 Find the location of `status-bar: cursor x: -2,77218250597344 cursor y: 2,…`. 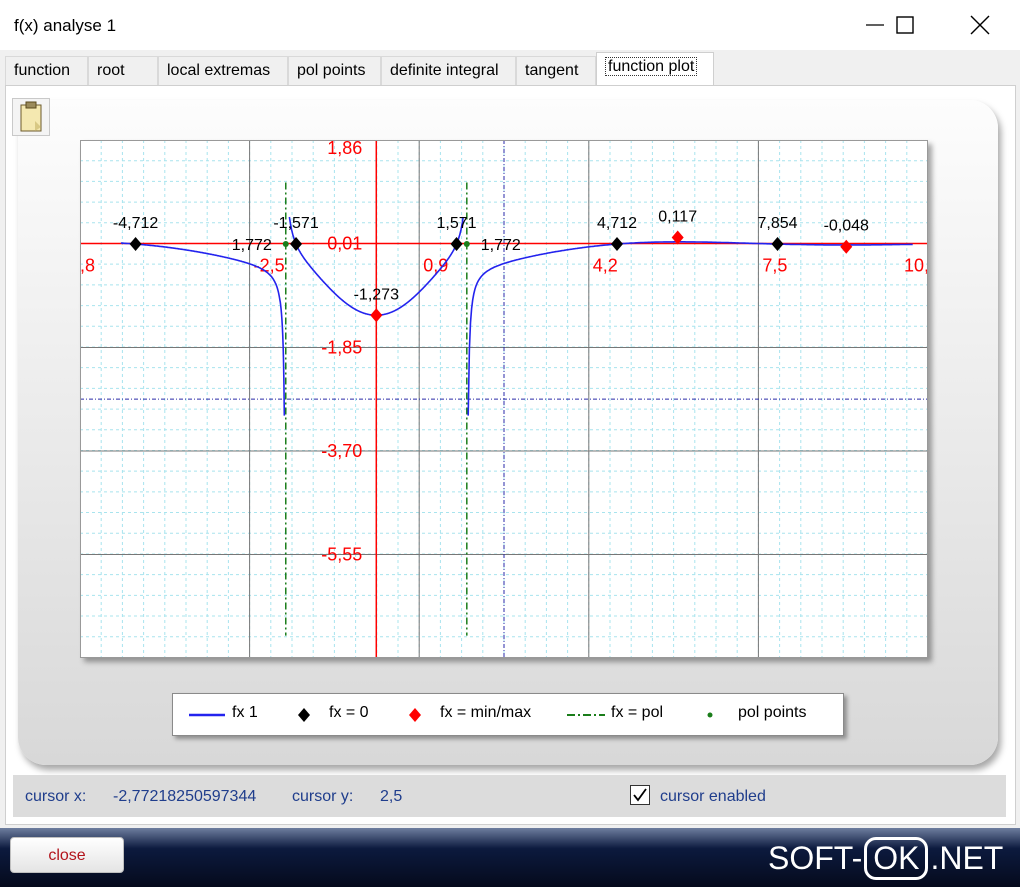

status-bar: cursor x: -2,77218250597344 cursor y: 2,… is located at coordinates (509, 796).